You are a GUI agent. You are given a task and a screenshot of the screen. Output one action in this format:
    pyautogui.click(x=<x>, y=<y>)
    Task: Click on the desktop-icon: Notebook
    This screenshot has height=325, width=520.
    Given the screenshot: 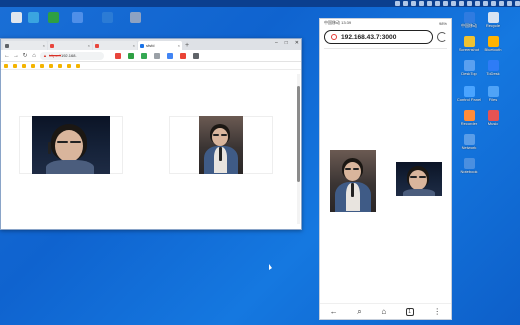 What is the action you would take?
    pyautogui.click(x=469, y=166)
    